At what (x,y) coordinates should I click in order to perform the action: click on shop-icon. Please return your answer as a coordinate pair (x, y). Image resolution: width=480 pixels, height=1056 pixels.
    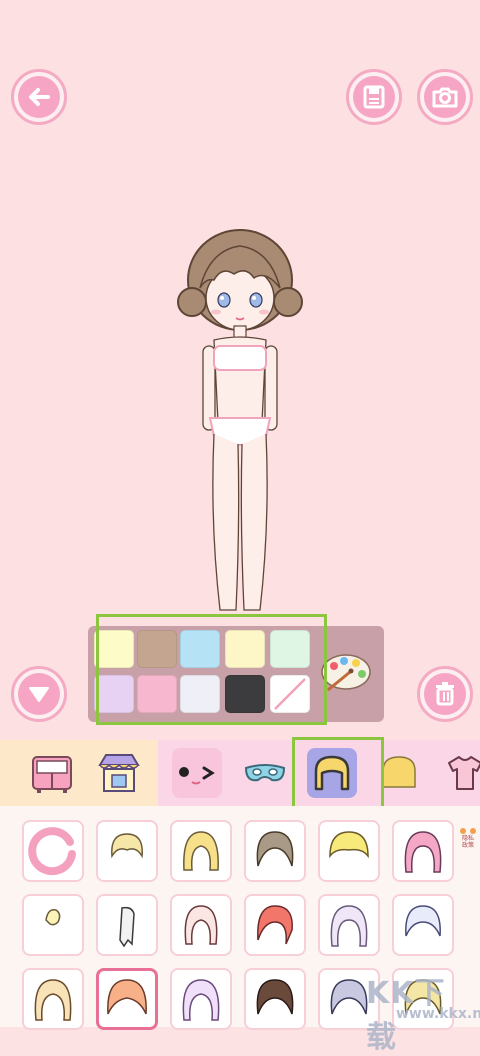
    Looking at the image, I should click on (119, 773).